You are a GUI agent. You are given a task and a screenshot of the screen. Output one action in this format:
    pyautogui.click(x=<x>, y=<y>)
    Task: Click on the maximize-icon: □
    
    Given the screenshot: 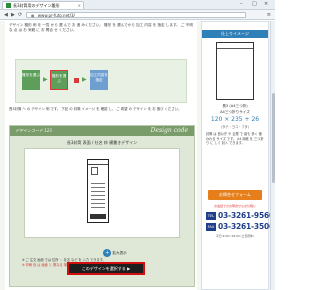 What is the action you would take?
    pyautogui.click(x=254, y=4)
    